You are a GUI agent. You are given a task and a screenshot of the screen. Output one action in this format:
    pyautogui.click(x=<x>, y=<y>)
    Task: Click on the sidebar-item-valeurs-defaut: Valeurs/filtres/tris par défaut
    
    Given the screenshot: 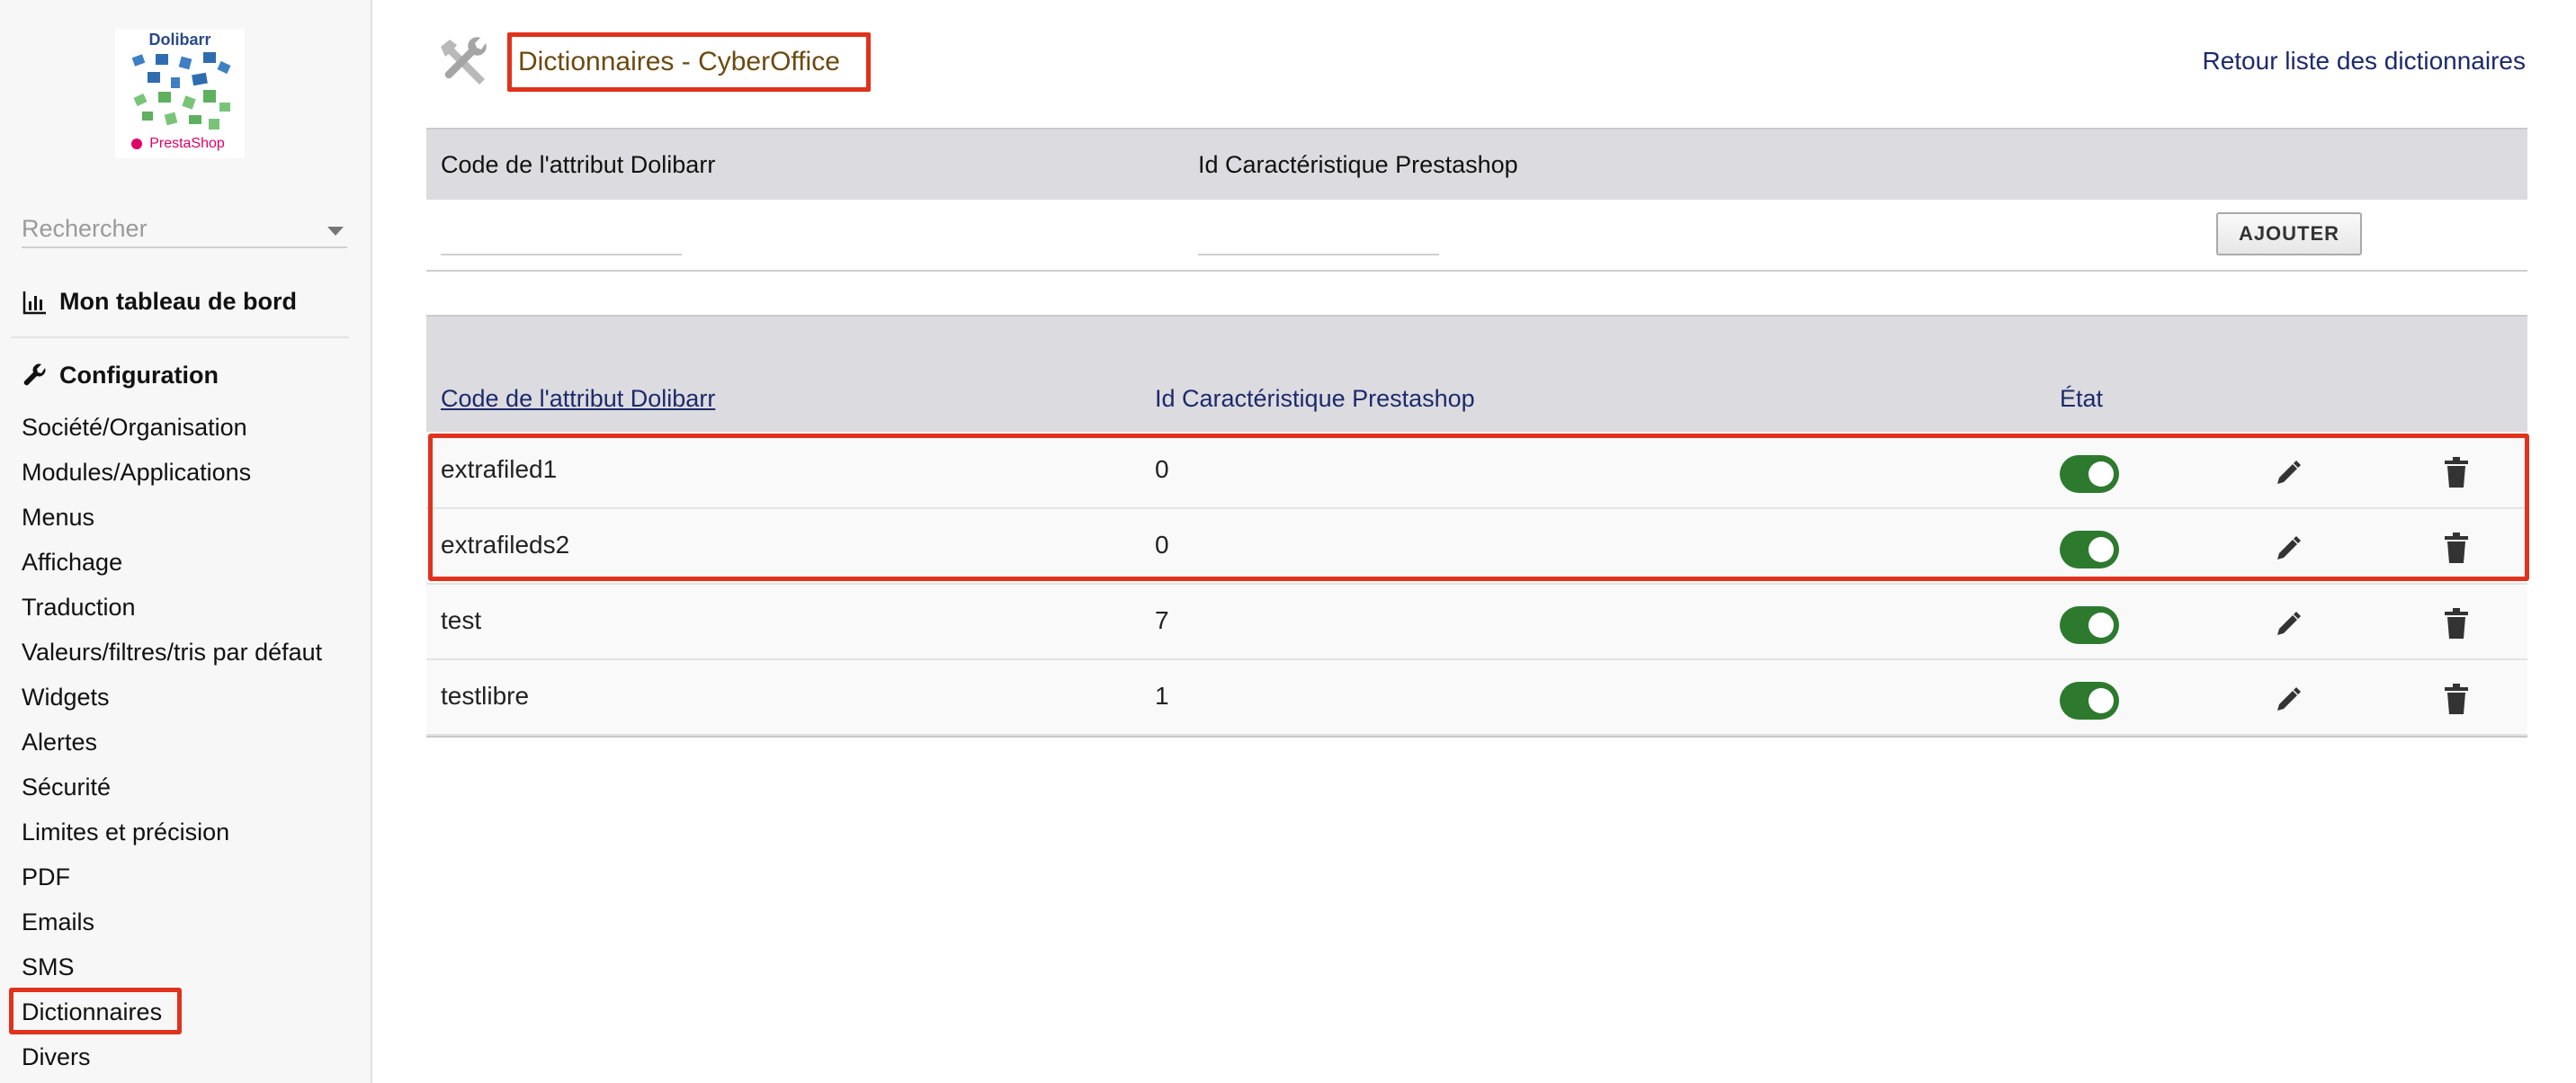 What is the action you would take?
    pyautogui.click(x=172, y=652)
    